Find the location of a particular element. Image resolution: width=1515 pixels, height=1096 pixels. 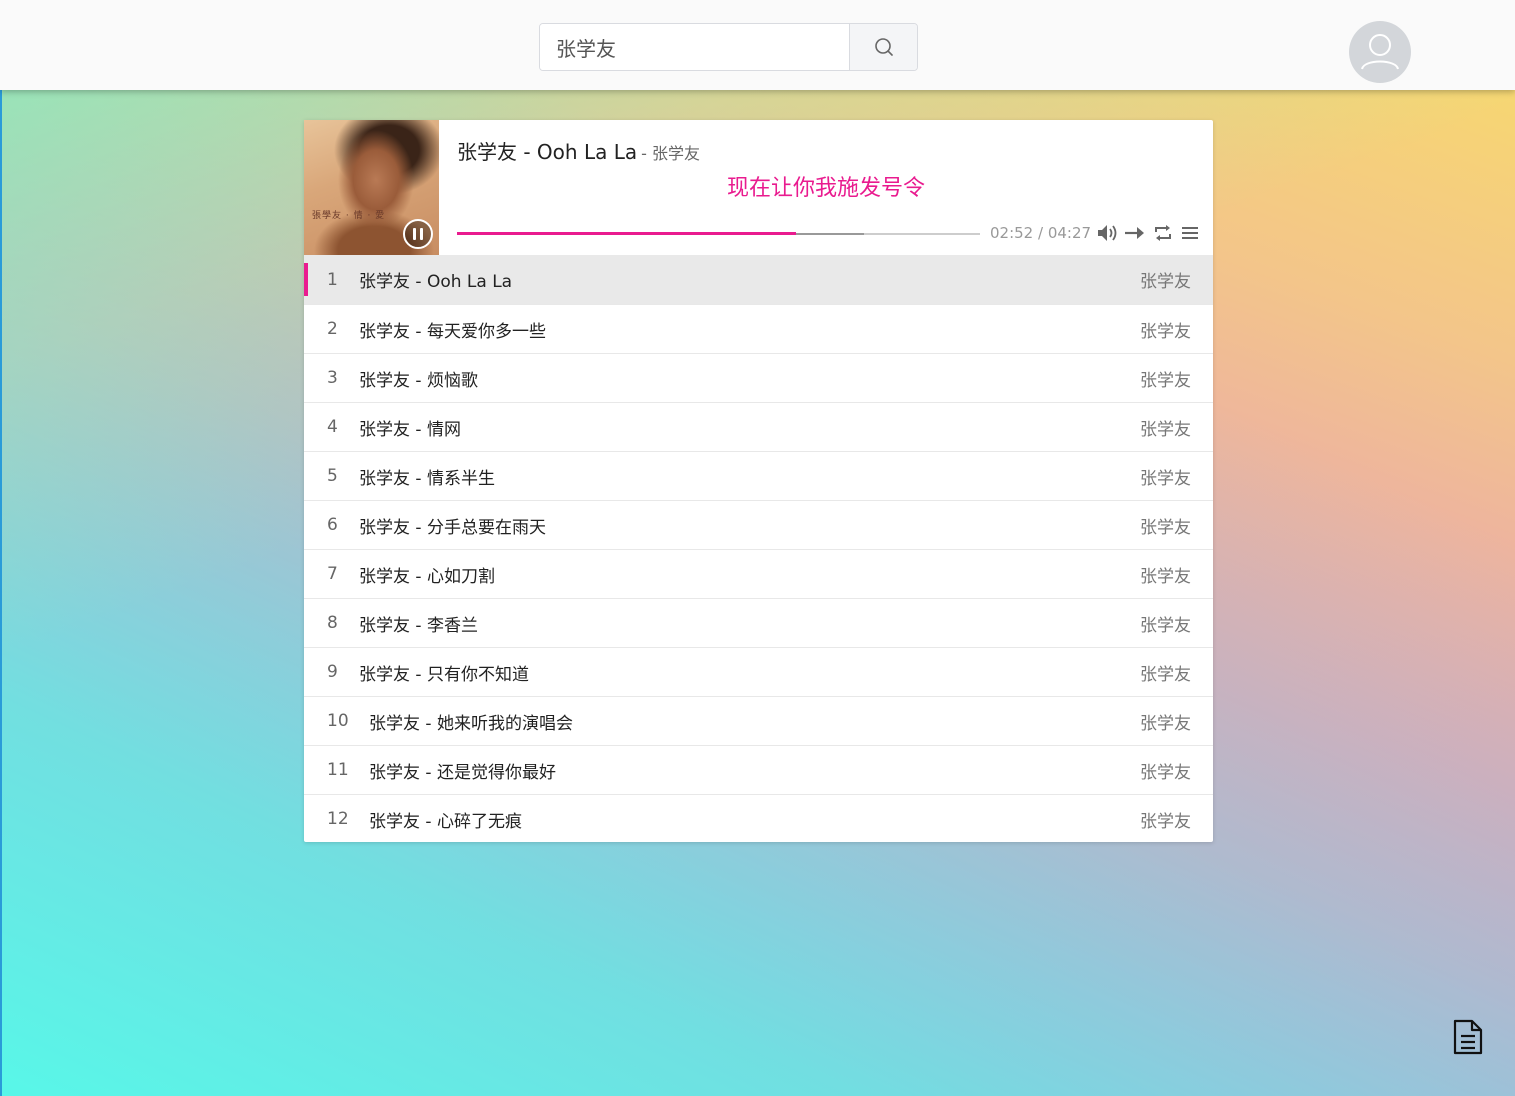

track-number: 1 is located at coordinates (332, 279).